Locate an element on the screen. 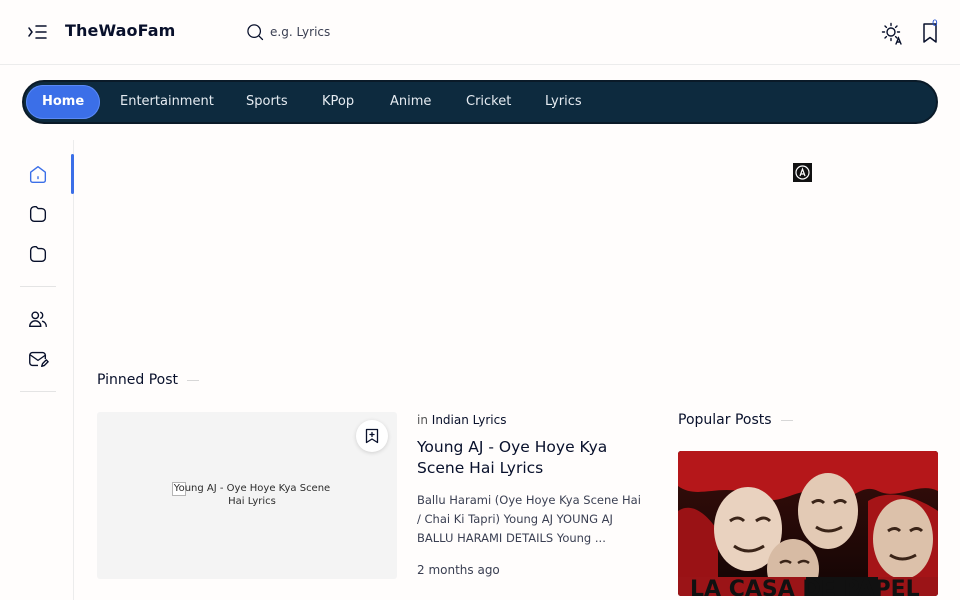  side-active-indicator is located at coordinates (72, 174).